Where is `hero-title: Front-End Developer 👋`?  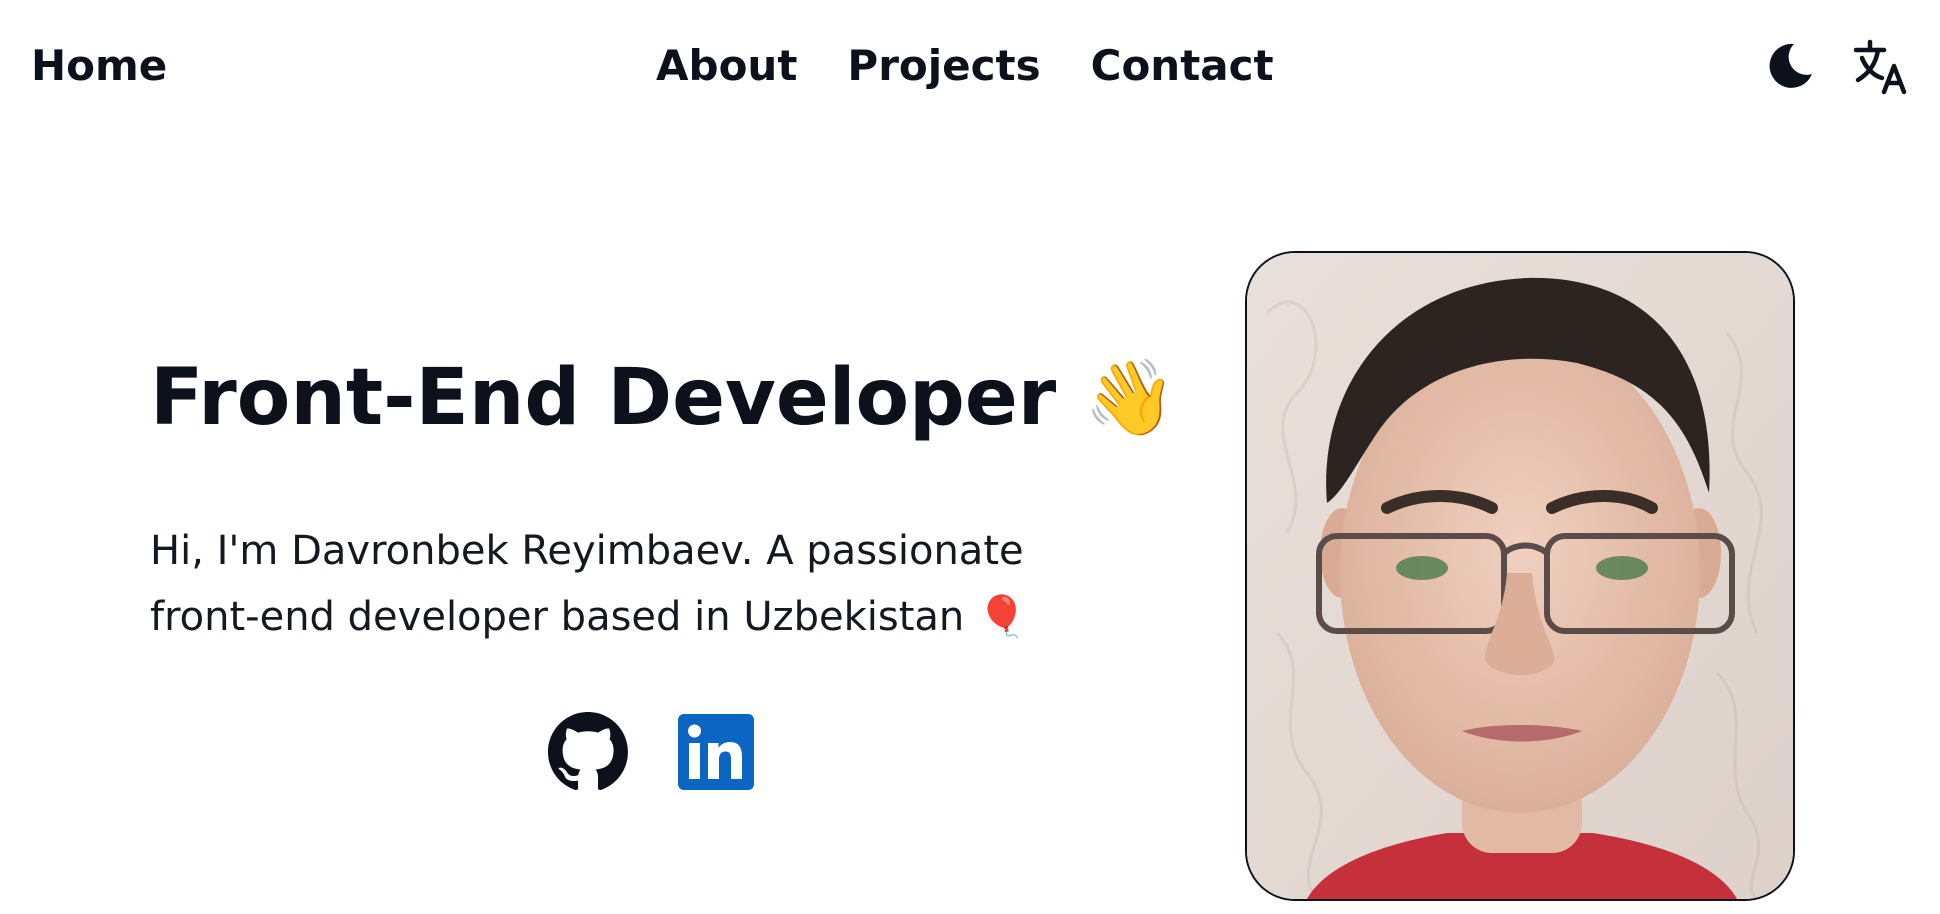
hero-title: Front-End Developer 👋 is located at coordinates (663, 398).